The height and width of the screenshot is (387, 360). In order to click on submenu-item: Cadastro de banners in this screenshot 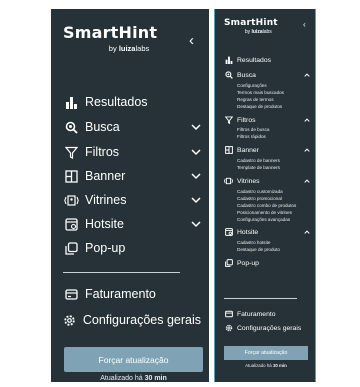, I will do `click(258, 161)`.